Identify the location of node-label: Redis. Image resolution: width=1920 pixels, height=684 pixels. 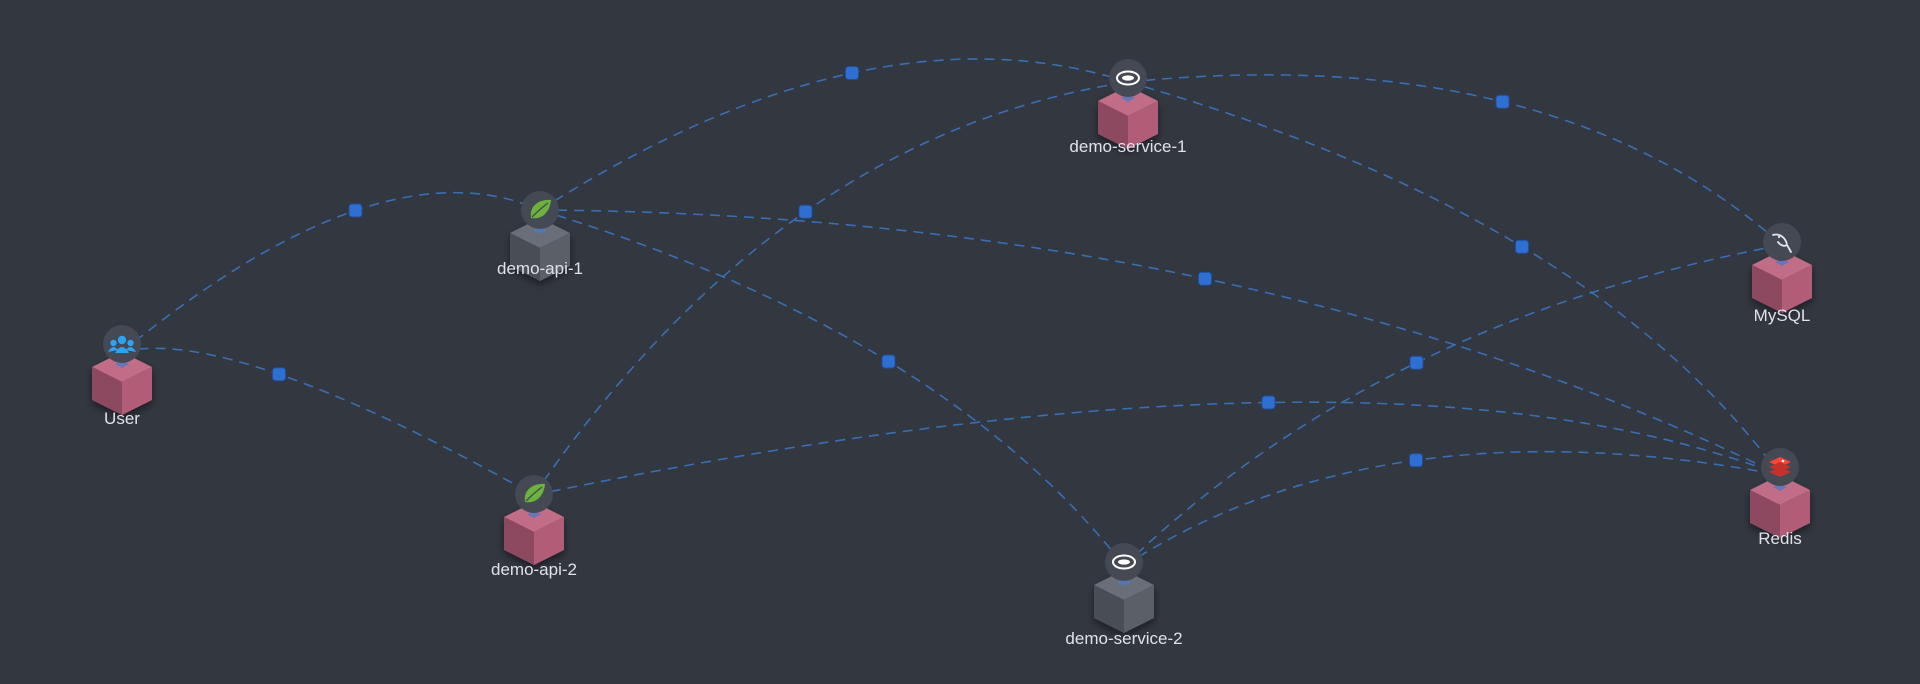
(1779, 538).